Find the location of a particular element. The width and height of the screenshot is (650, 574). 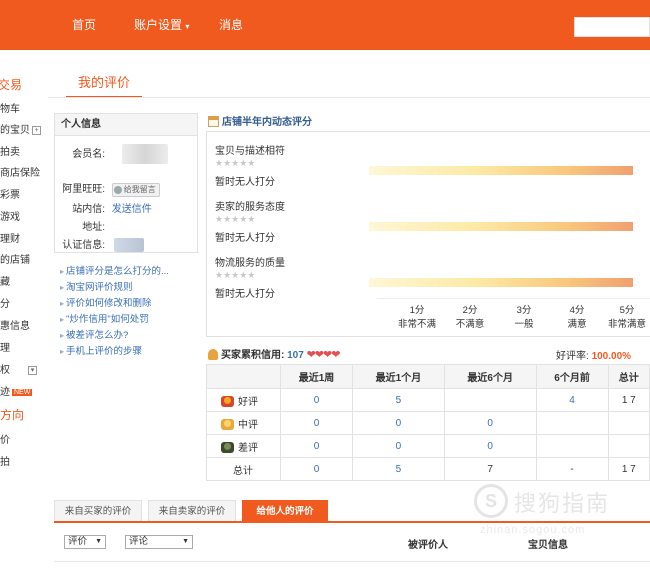

table-header: 最近6个月 is located at coordinates (490, 376).